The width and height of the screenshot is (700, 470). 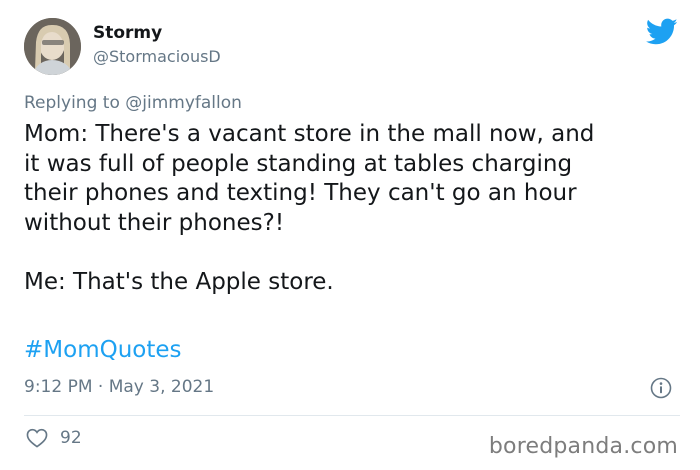 I want to click on like-count: 92, so click(x=71, y=438).